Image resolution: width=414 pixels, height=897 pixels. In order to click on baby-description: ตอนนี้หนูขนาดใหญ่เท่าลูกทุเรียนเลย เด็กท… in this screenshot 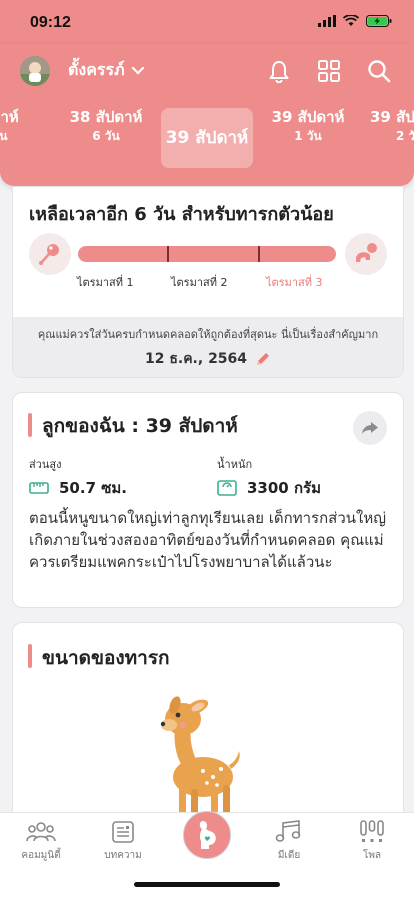, I will do `click(207, 540)`.